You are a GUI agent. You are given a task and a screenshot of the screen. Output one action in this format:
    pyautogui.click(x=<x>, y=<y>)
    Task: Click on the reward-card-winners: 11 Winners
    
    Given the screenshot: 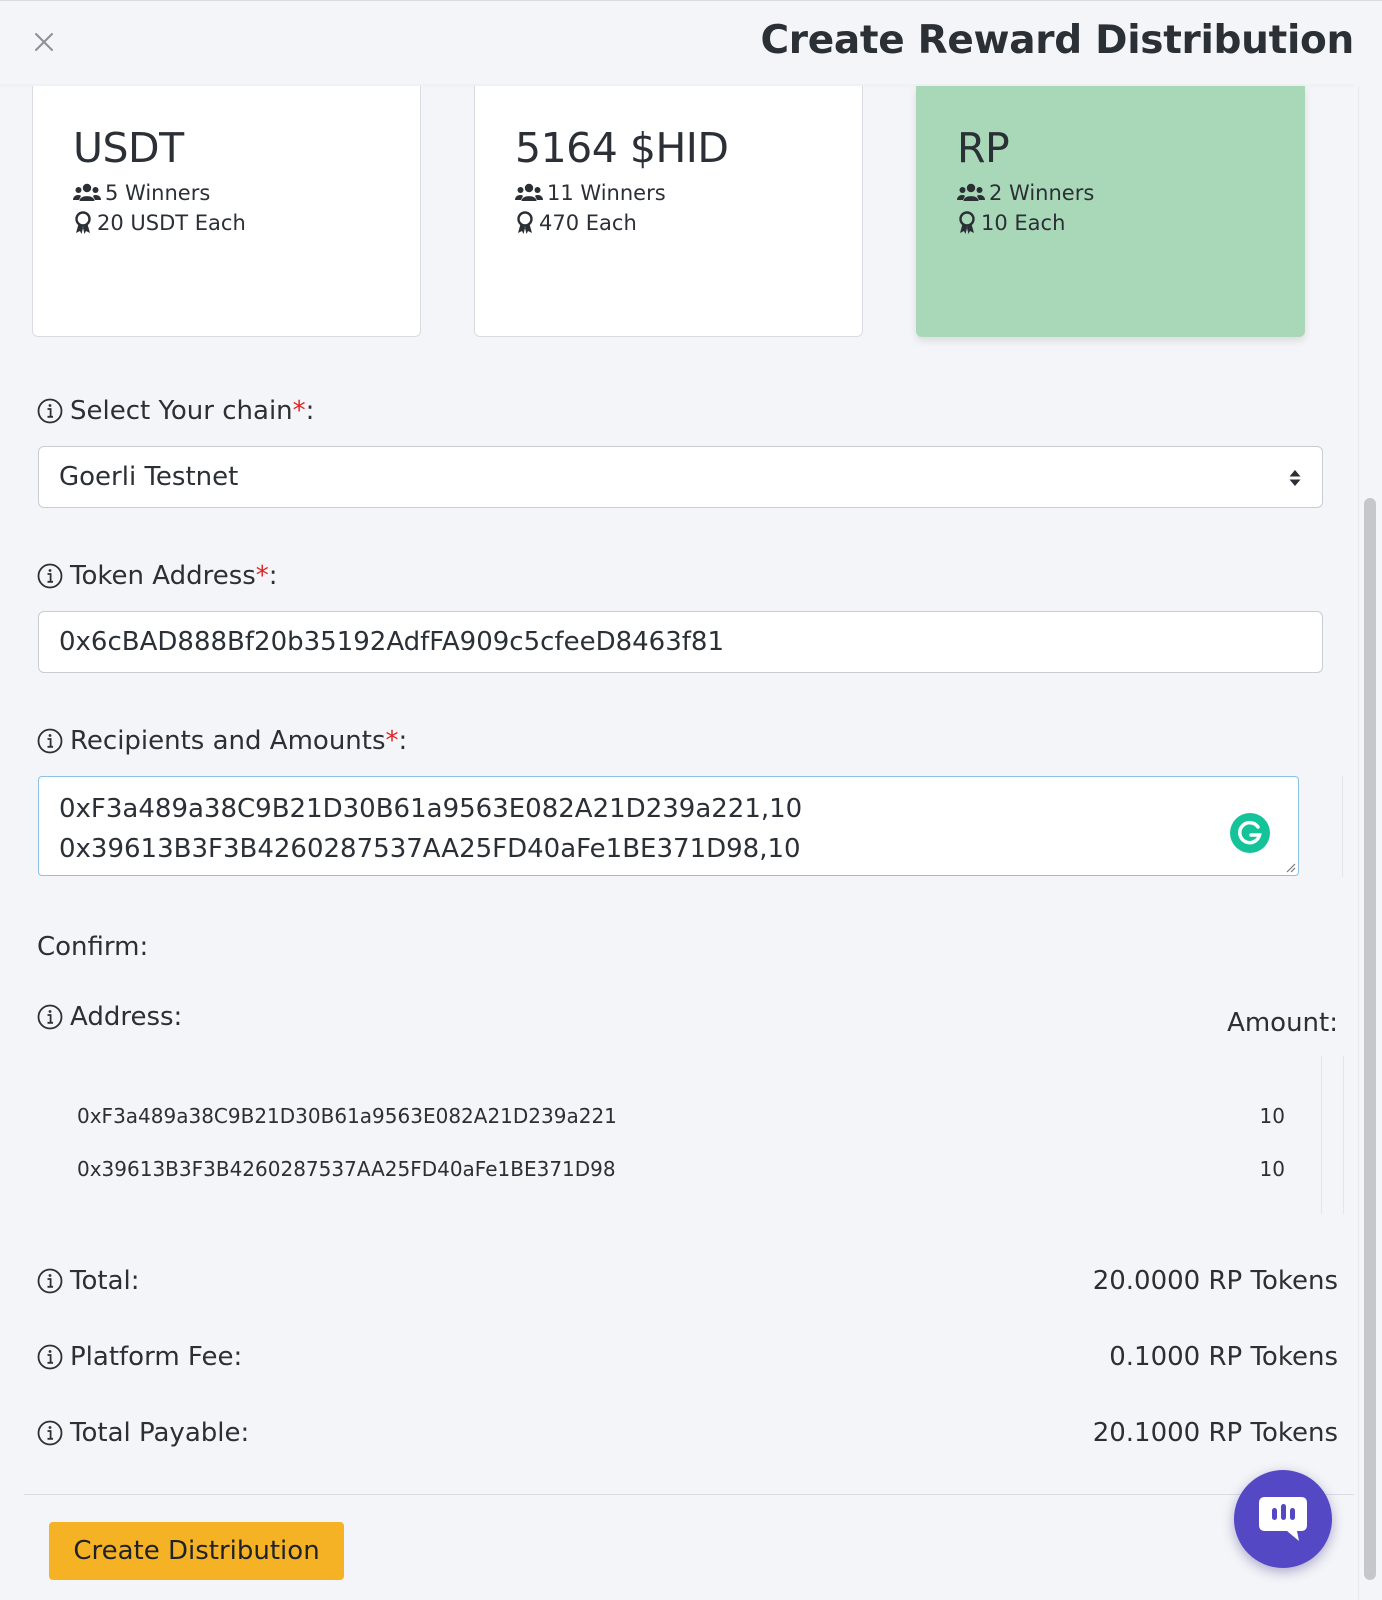 What is the action you would take?
    pyautogui.click(x=668, y=193)
    